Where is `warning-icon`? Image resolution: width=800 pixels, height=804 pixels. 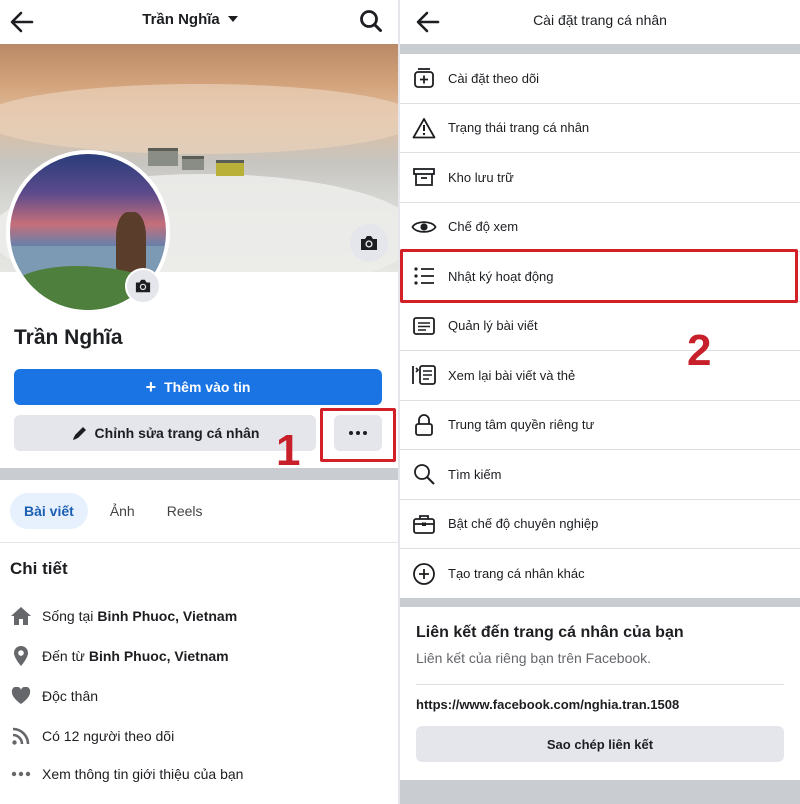
warning-icon is located at coordinates (424, 128).